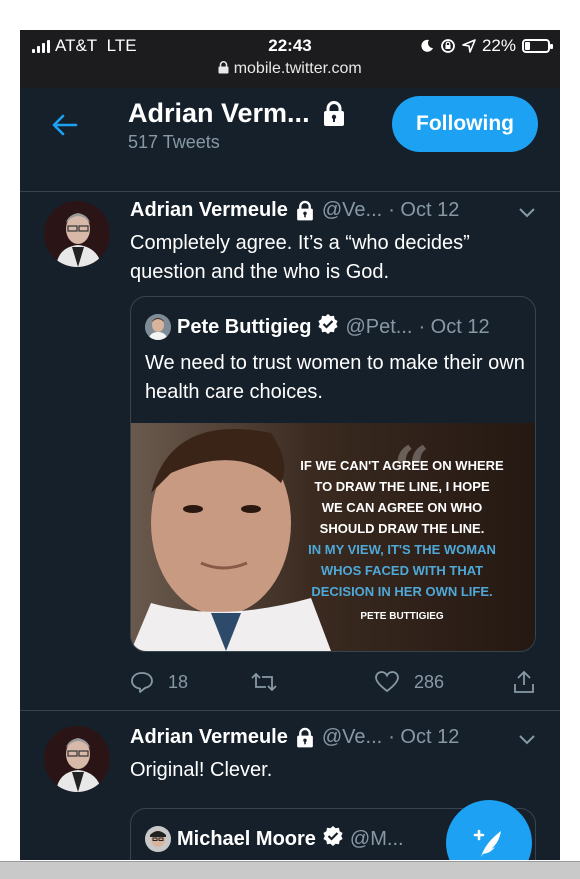 This screenshot has height=879, width=580. Describe the element at coordinates (448, 46) in the screenshot. I see `rotation-lock-icon` at that location.